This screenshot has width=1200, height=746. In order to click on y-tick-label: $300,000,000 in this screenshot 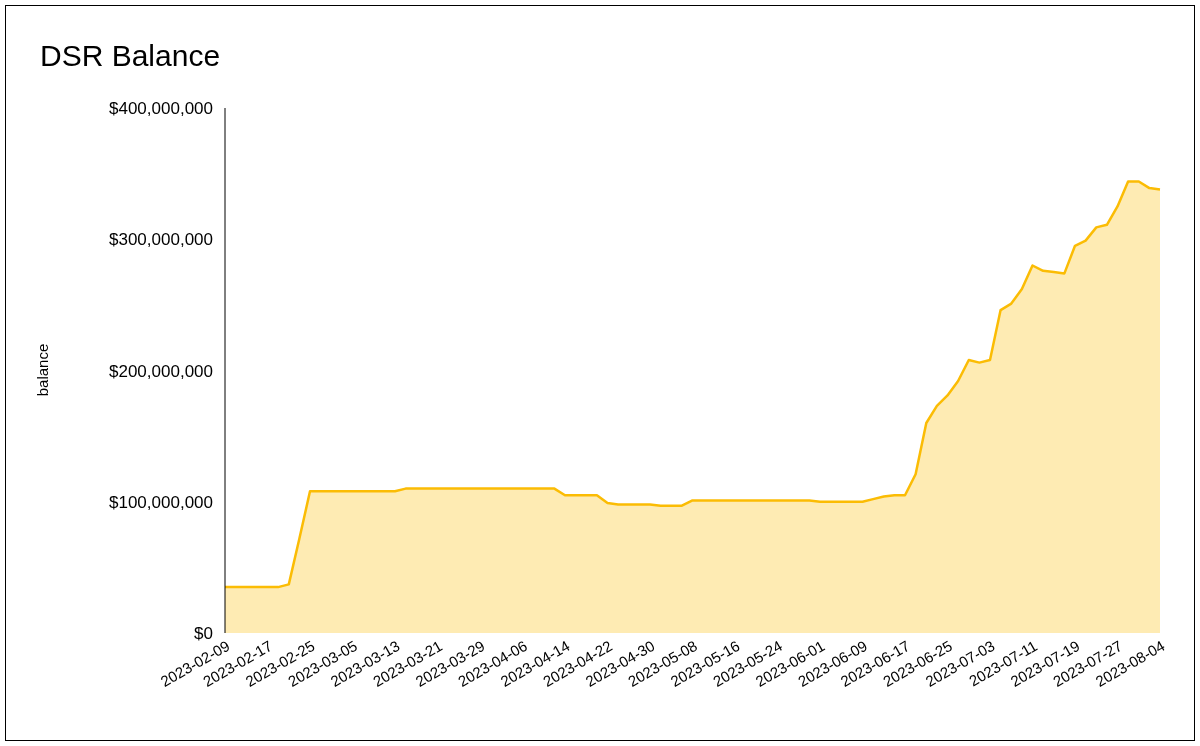, I will do `click(161, 240)`.